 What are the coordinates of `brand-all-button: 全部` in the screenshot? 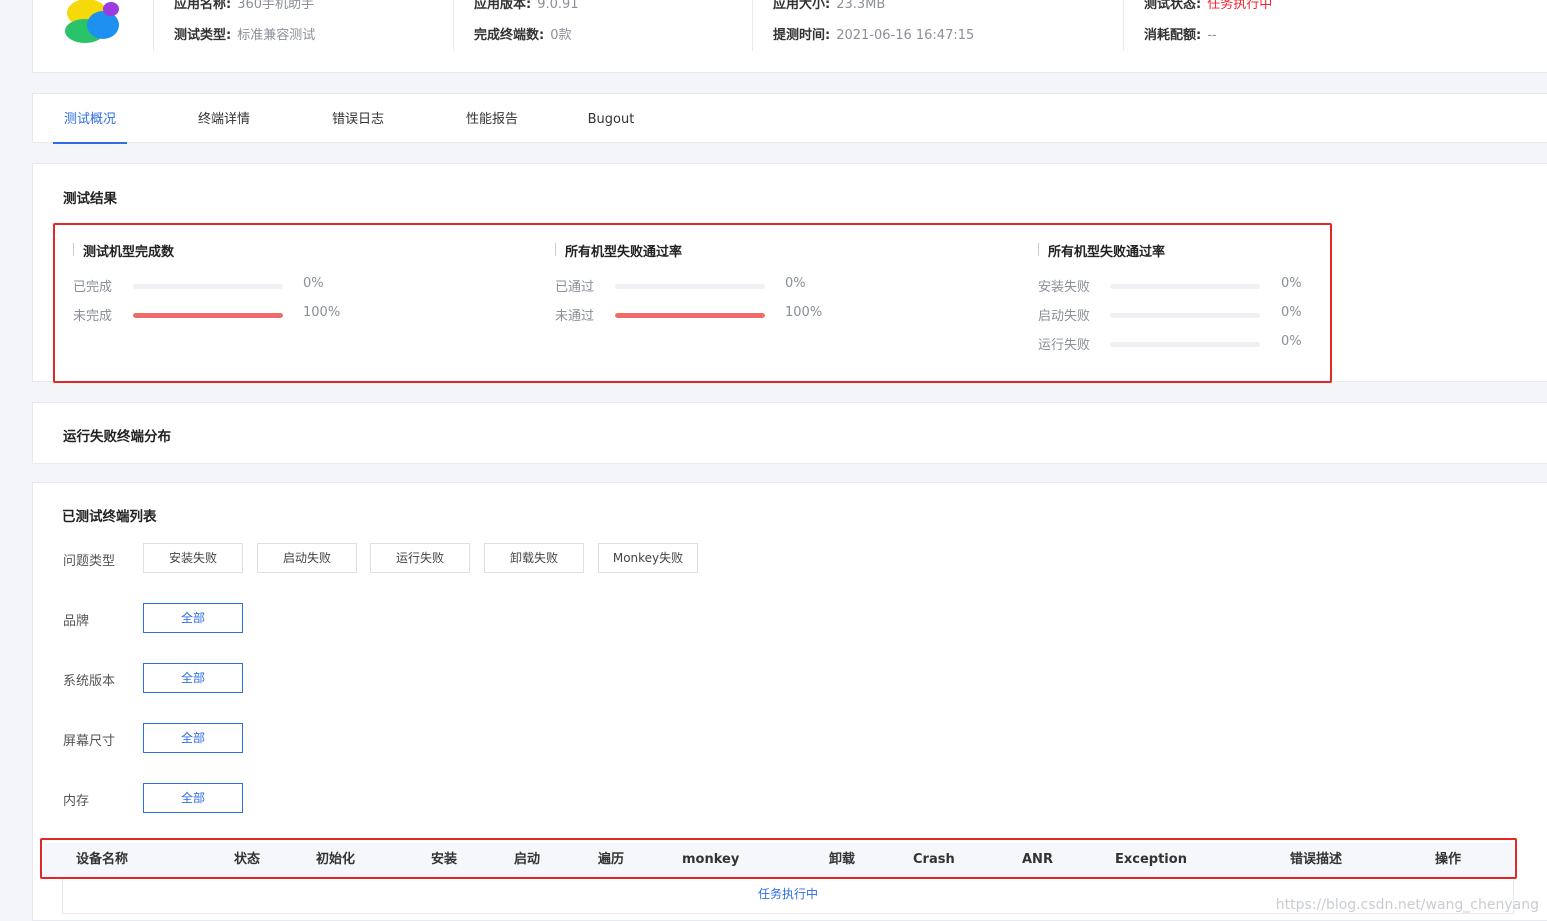 It's located at (193, 618).